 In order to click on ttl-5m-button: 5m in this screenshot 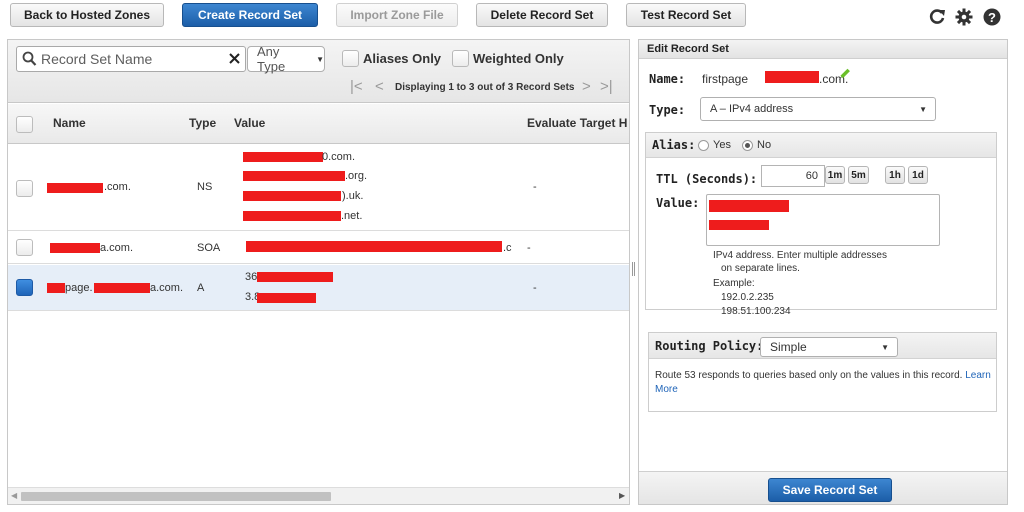, I will do `click(858, 175)`.